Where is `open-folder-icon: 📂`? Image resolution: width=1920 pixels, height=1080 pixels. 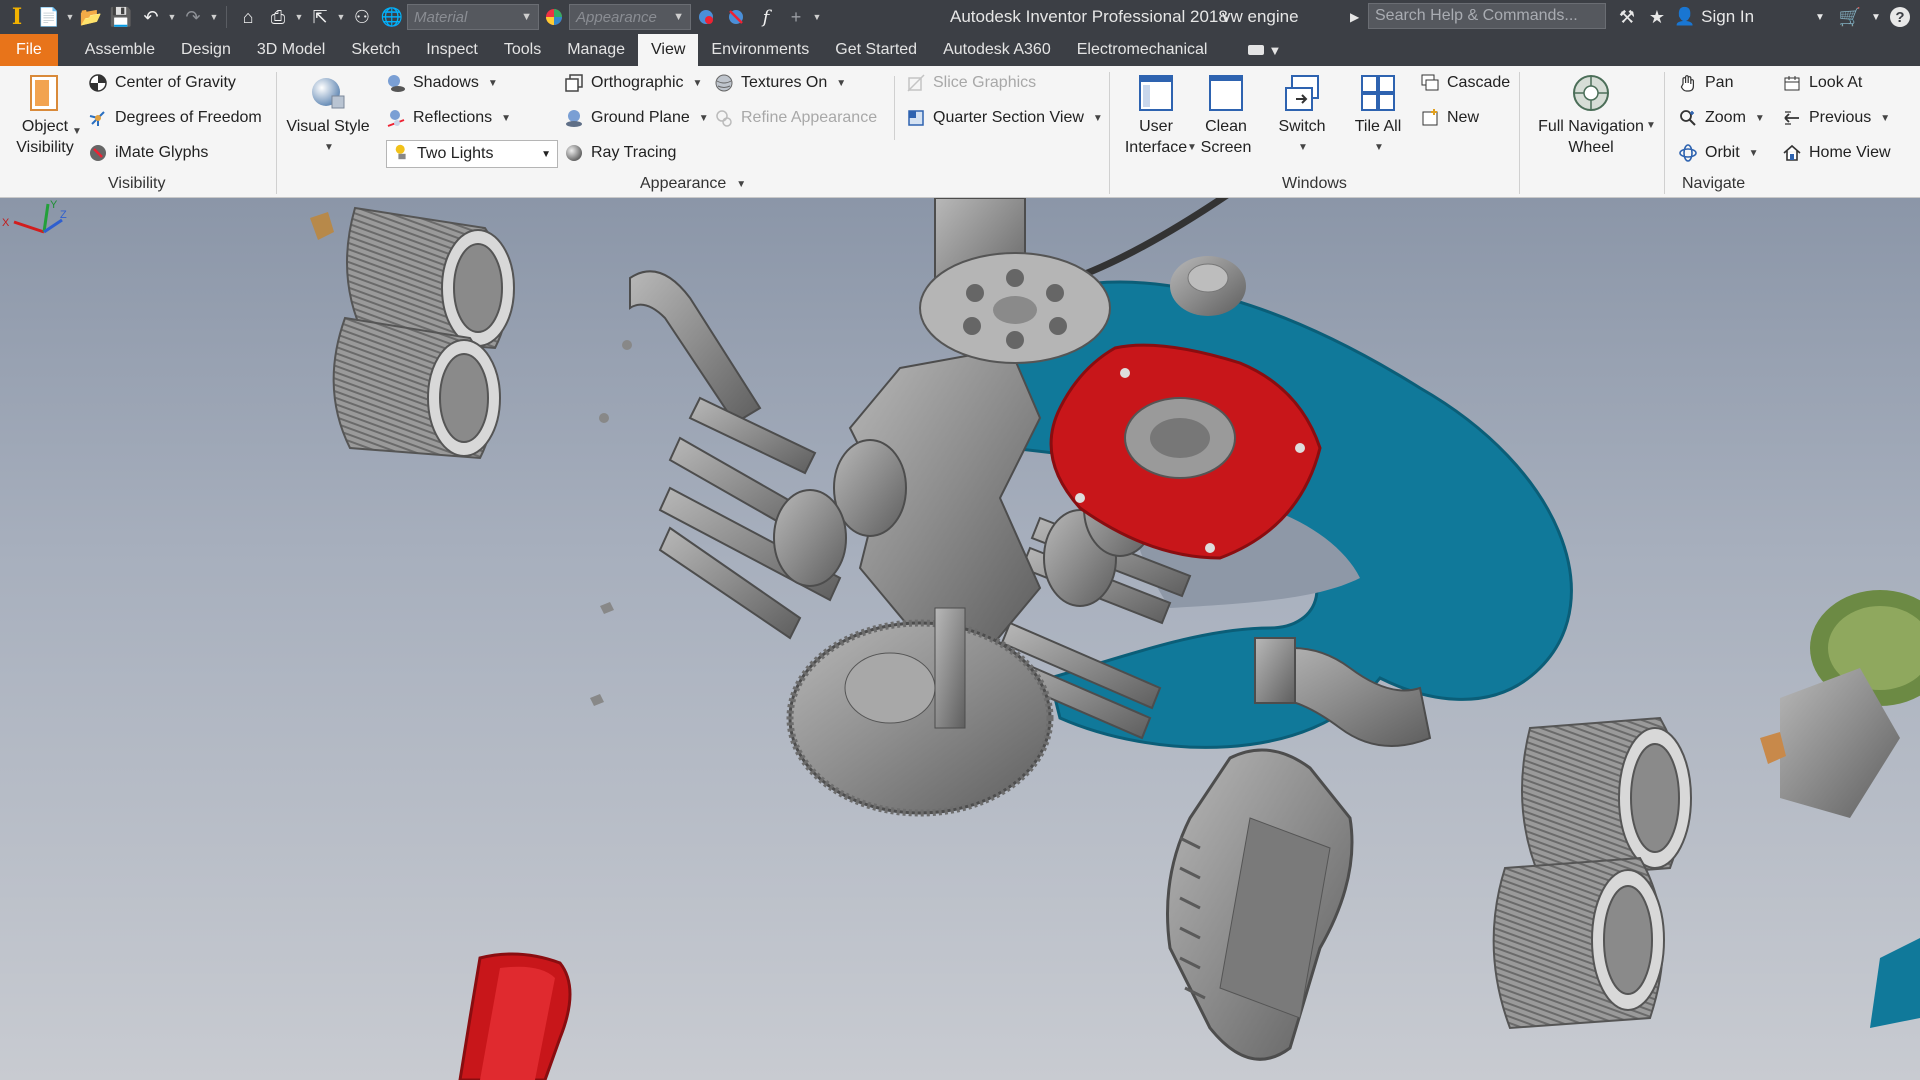 open-folder-icon: 📂 is located at coordinates (91, 17).